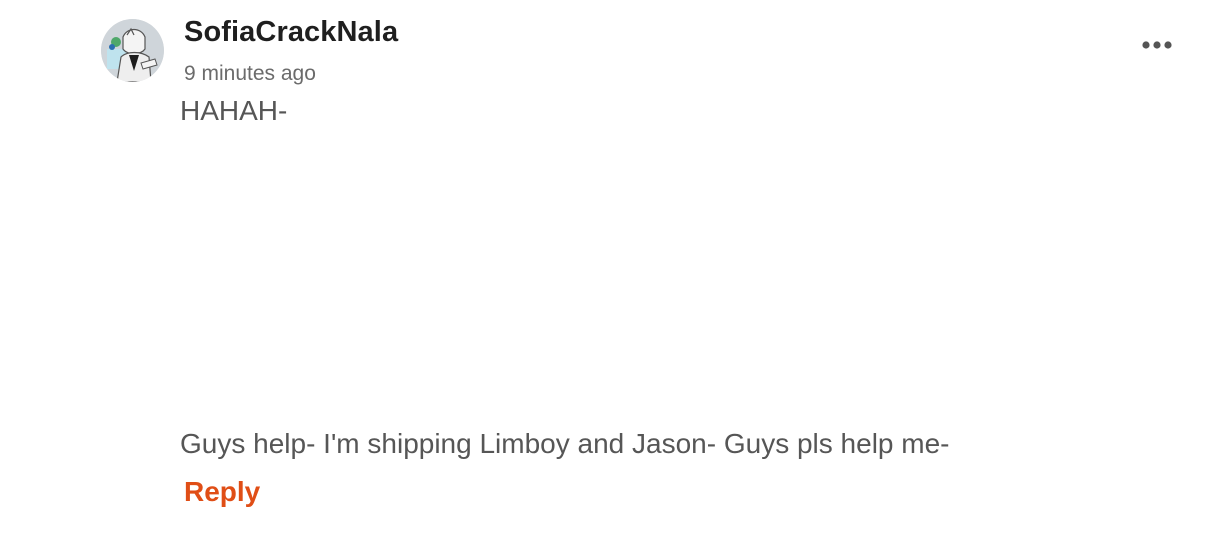  Describe the element at coordinates (132, 50) in the screenshot. I see `user-avatar-icon` at that location.